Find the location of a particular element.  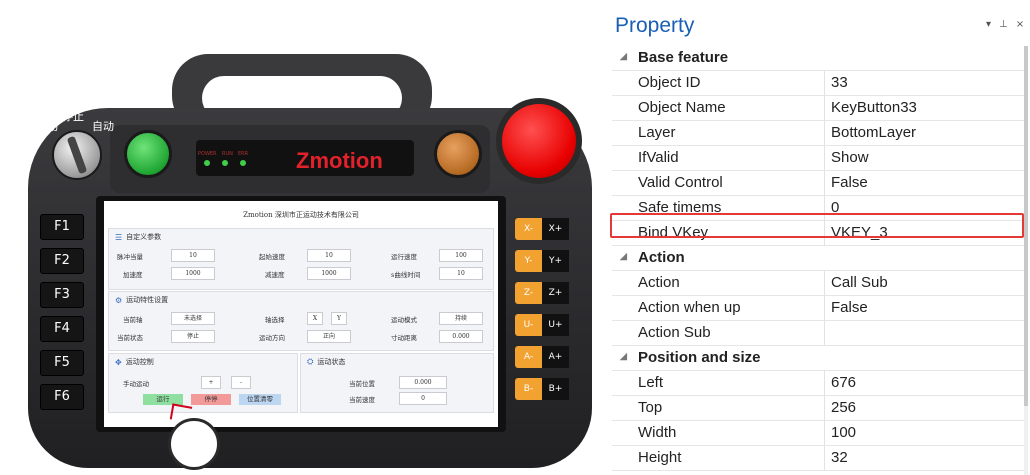

pin-icon: ⊥ is located at coordinates (1003, 24).